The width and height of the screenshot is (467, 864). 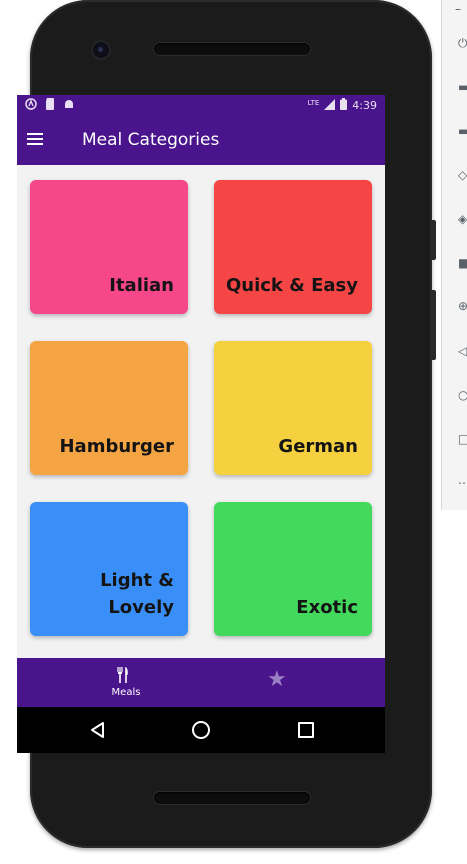 I want to click on category-label: Hamburger, so click(x=116, y=446).